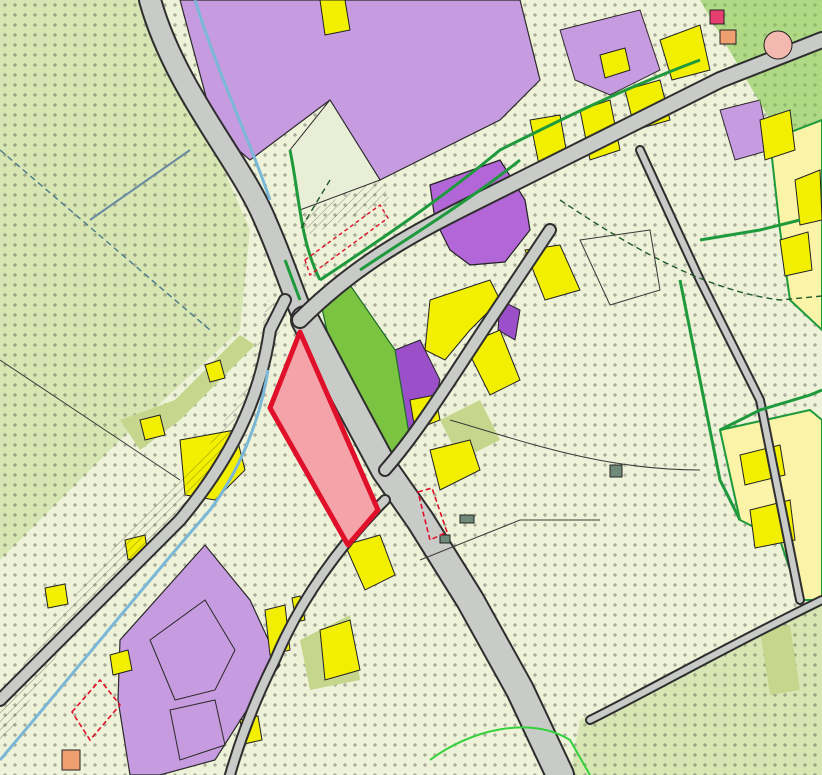 The image size is (822, 775). Describe the element at coordinates (778, 45) in the screenshot. I see `roundabout` at that location.